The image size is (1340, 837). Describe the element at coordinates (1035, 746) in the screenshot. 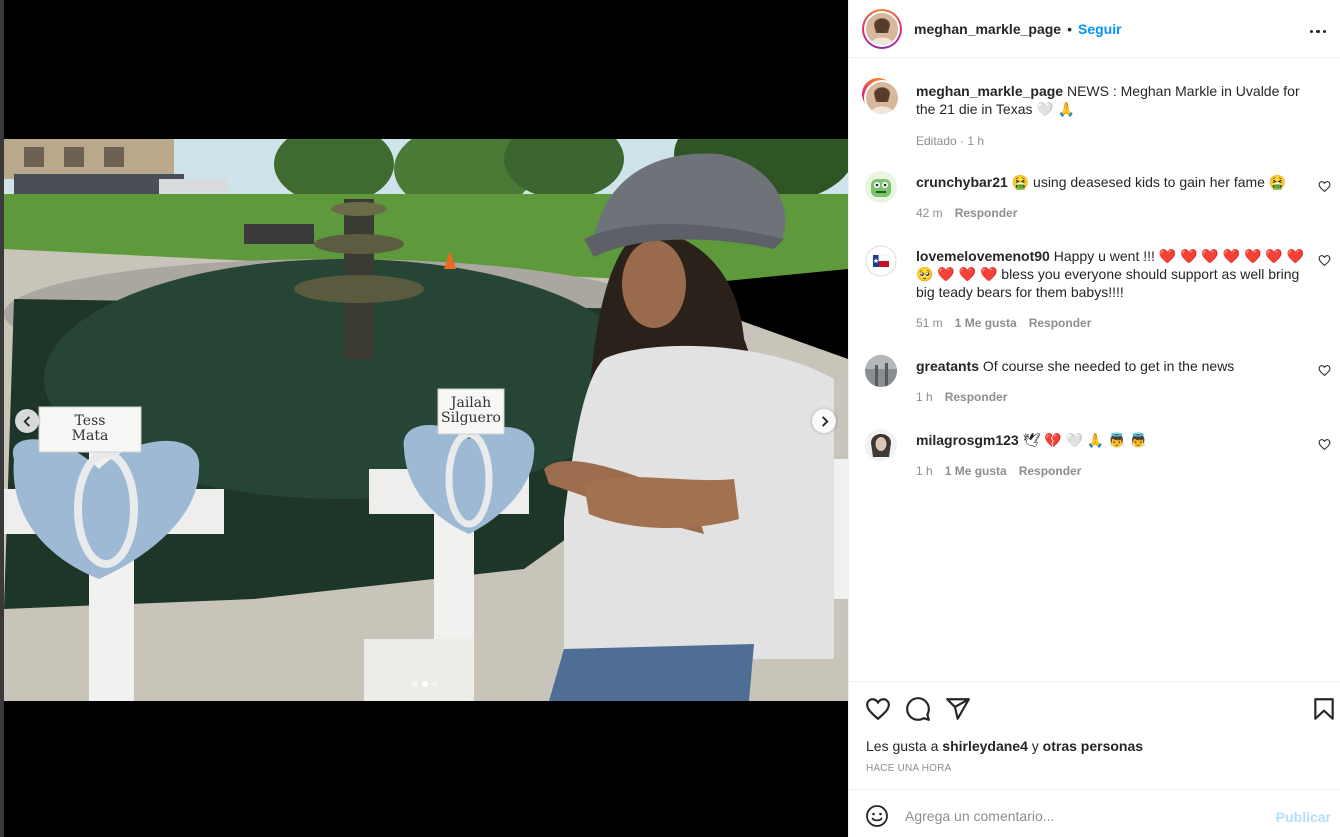

I see `liked-by-joiner: y` at that location.